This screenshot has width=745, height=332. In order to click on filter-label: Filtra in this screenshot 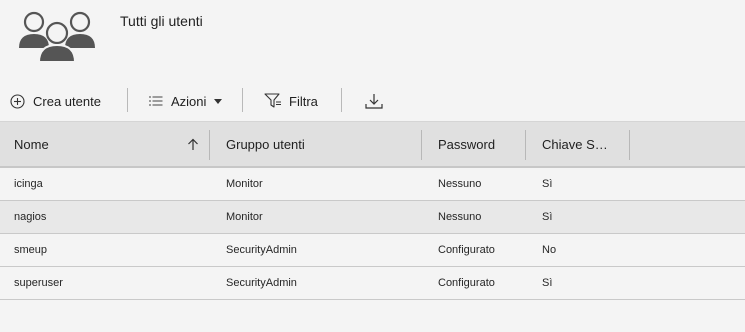, I will do `click(303, 101)`.